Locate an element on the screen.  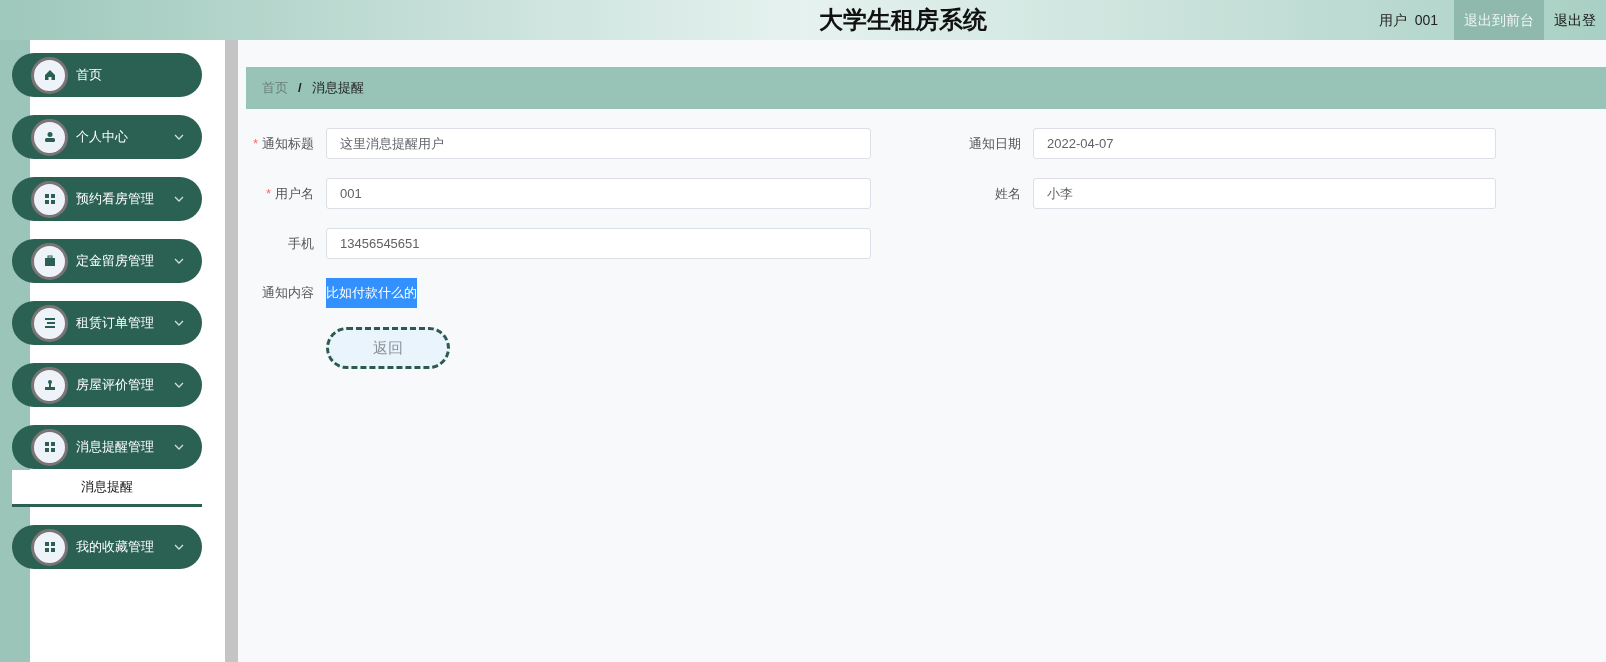
breadcrumb-link: 消息提醒 is located at coordinates (337, 88).